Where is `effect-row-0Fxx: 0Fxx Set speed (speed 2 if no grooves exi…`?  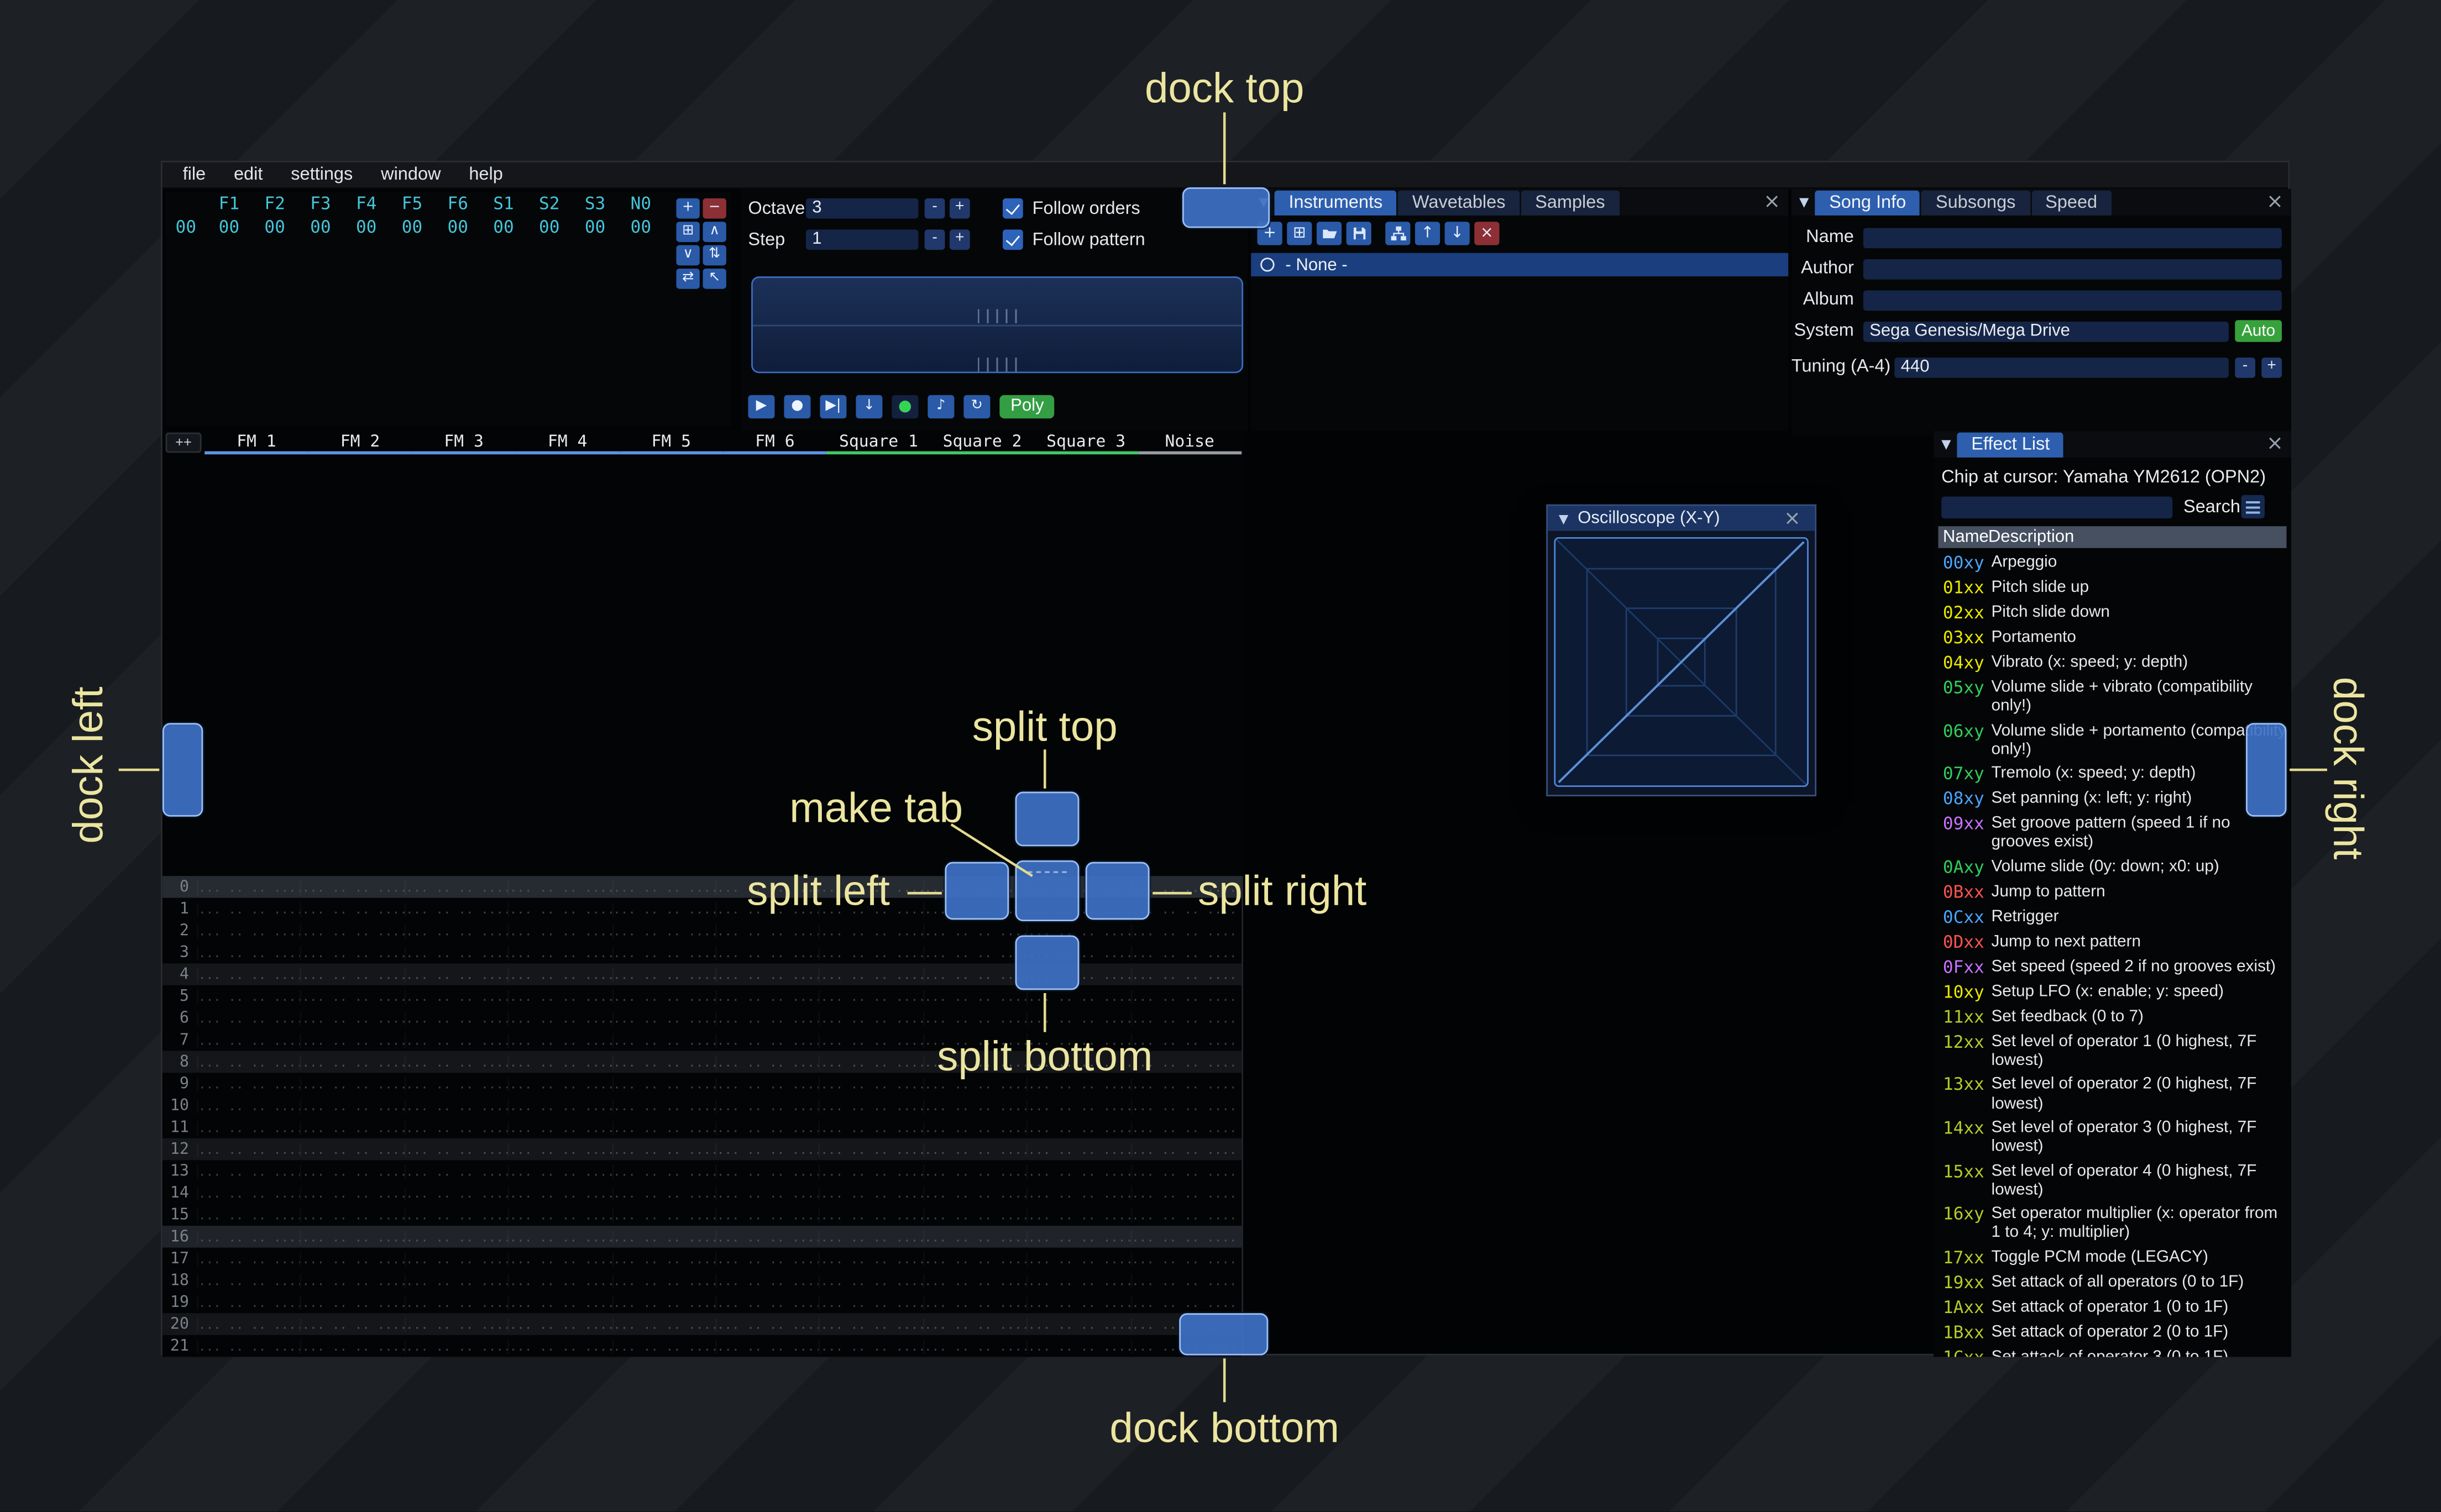 effect-row-0Fxx: 0Fxx Set speed (speed 2 if no grooves exi… is located at coordinates (2112, 967).